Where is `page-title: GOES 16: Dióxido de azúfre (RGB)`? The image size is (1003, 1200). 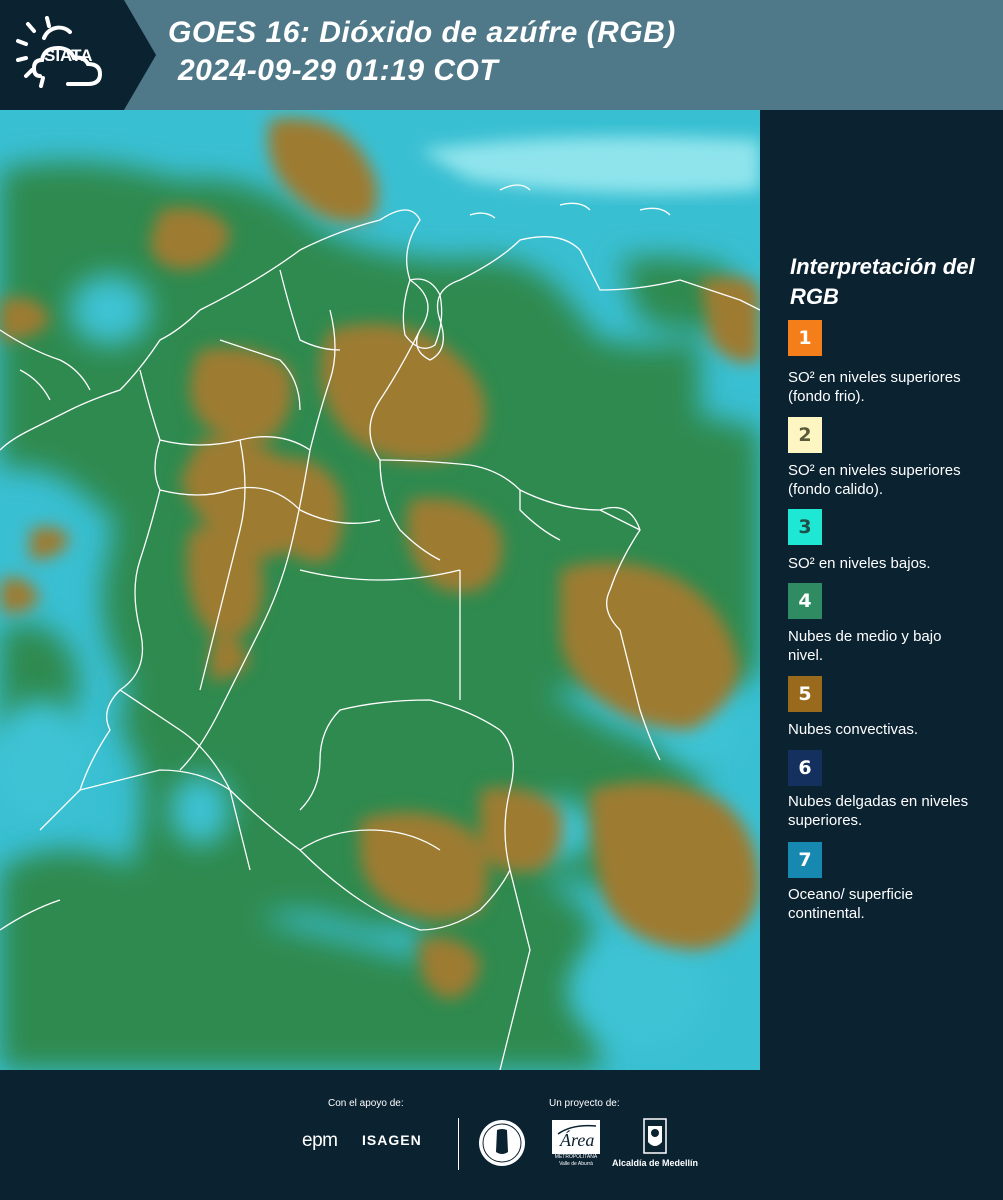
page-title: GOES 16: Dióxido de azúfre (RGB) is located at coordinates (422, 32).